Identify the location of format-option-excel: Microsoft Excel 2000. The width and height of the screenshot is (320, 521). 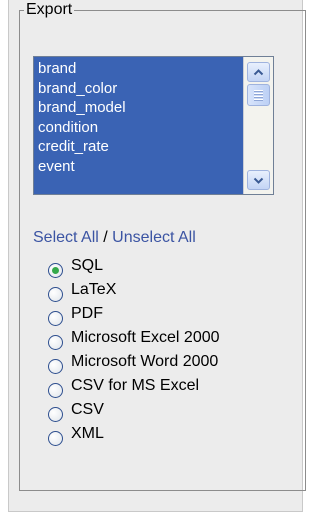
(134, 338).